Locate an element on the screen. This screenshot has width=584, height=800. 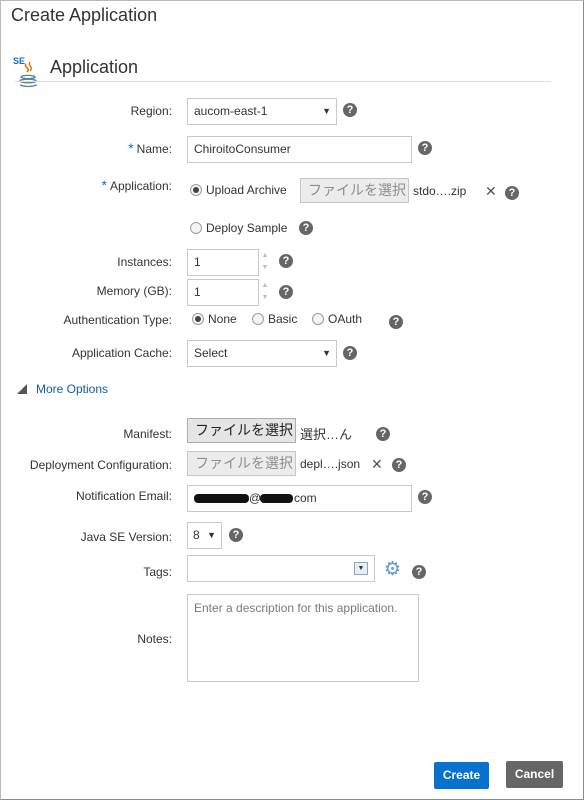
tags-dropdown-icon: ▼ is located at coordinates (361, 568).